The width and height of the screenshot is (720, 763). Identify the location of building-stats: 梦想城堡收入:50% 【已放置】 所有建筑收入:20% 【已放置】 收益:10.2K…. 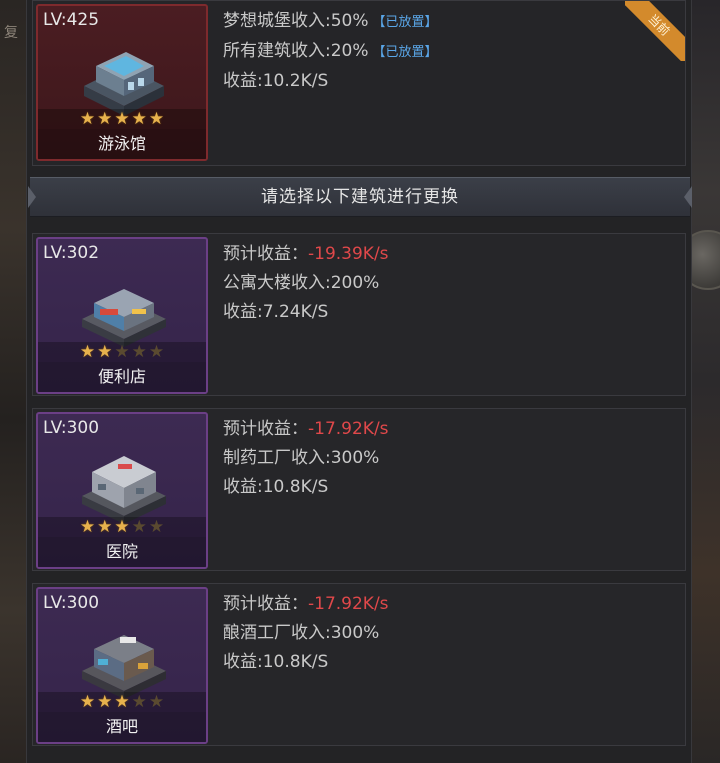
(330, 51).